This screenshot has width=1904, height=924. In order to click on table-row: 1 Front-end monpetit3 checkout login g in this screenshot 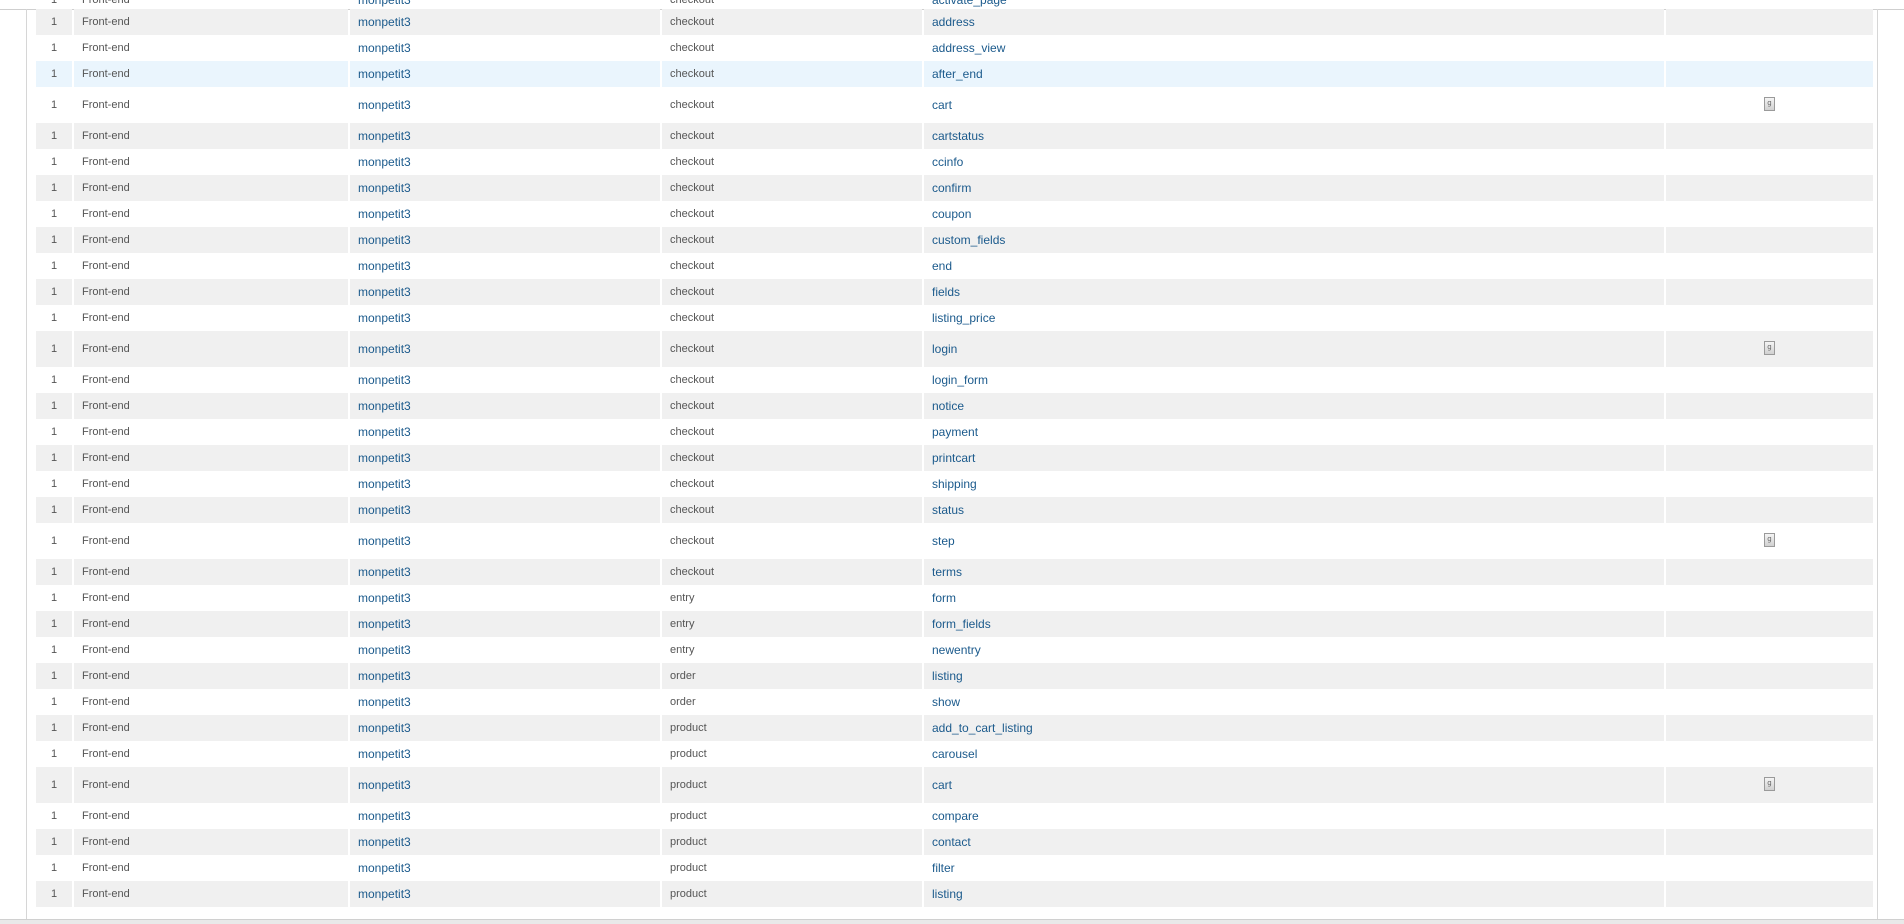, I will do `click(954, 349)`.